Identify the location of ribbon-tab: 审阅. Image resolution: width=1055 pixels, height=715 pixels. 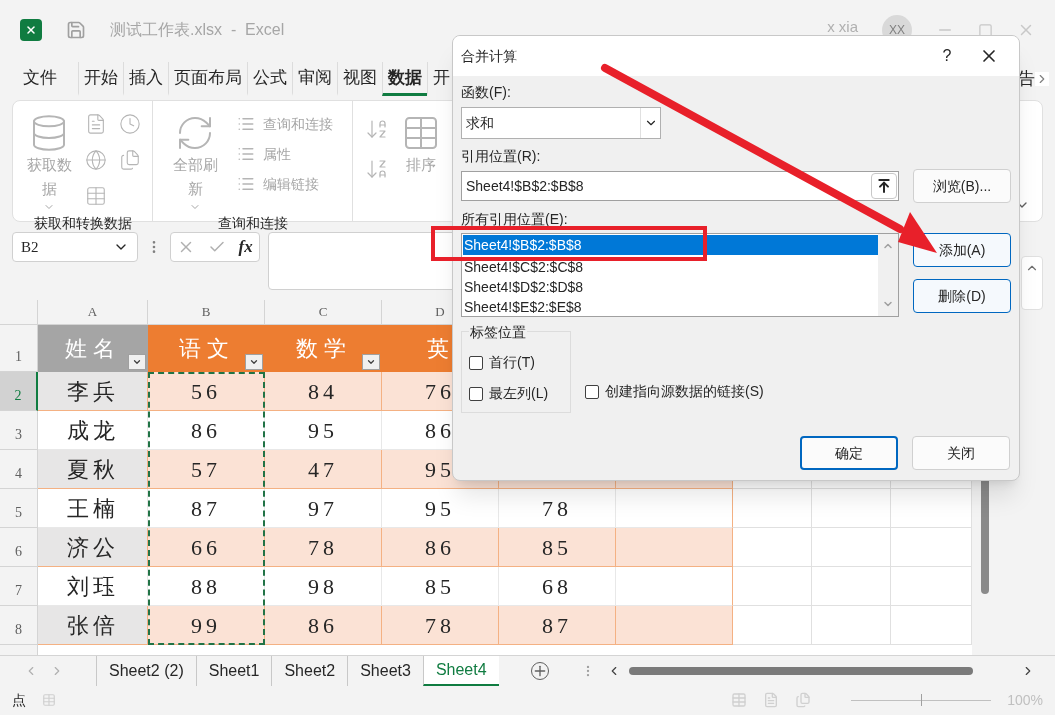
(314, 79).